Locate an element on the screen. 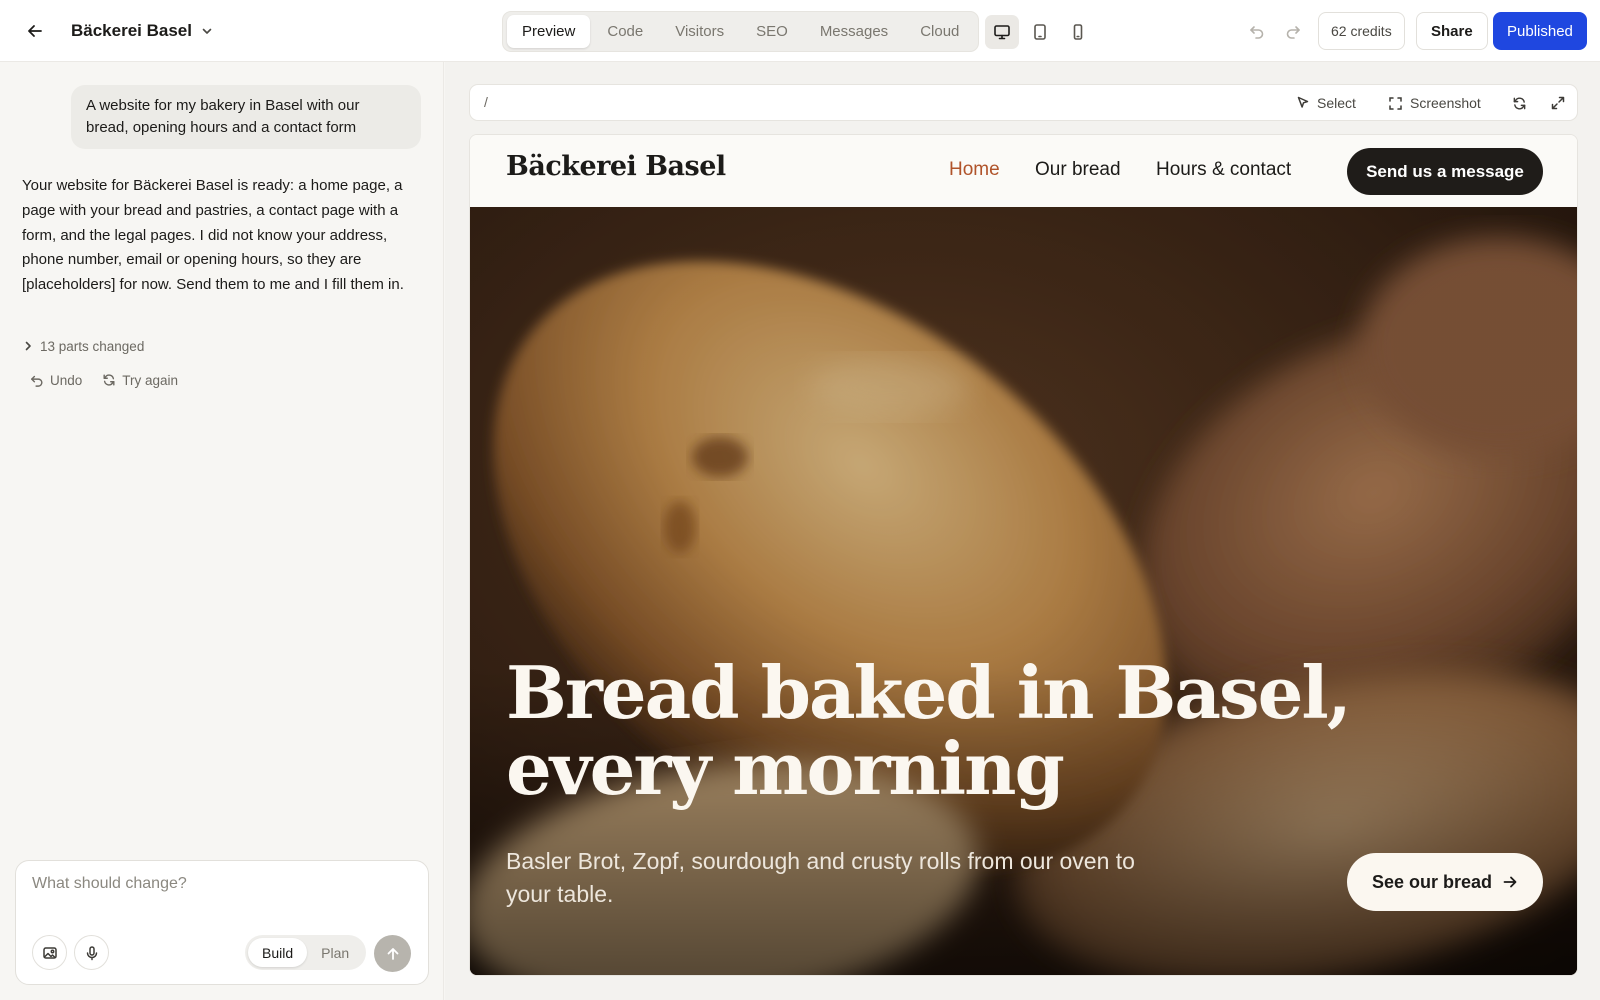 The height and width of the screenshot is (1000, 1600). send-message-button: Send us a message is located at coordinates (1445, 171).